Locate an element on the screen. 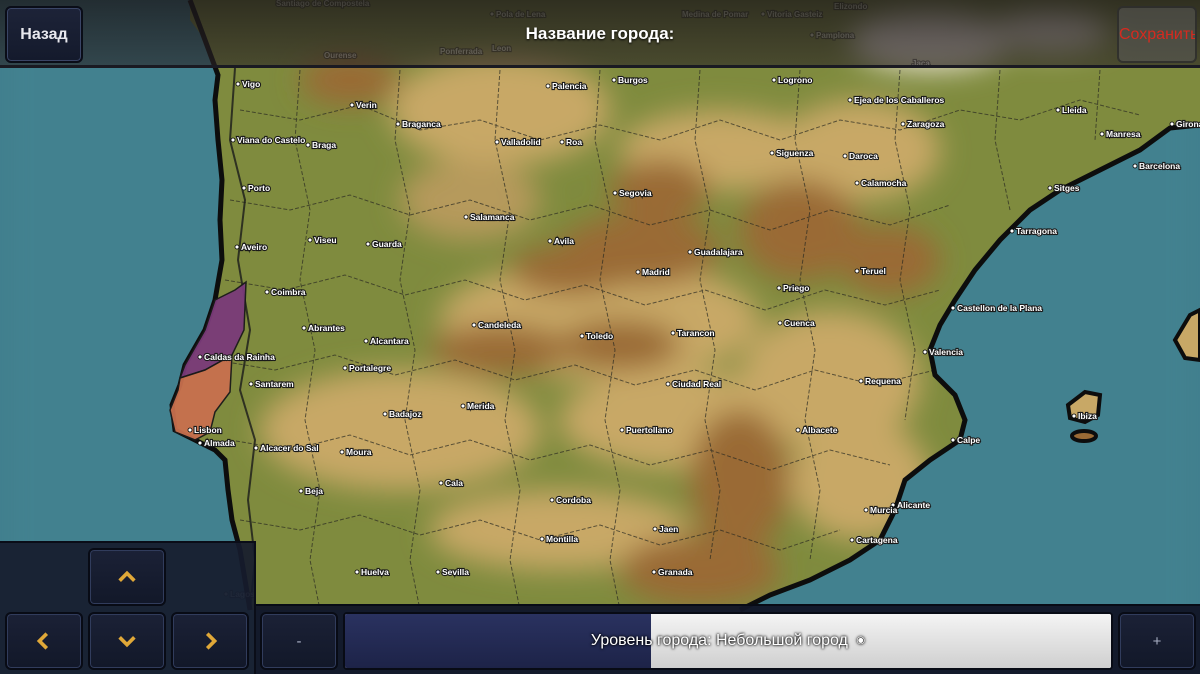  pan-right-button is located at coordinates (210, 641).